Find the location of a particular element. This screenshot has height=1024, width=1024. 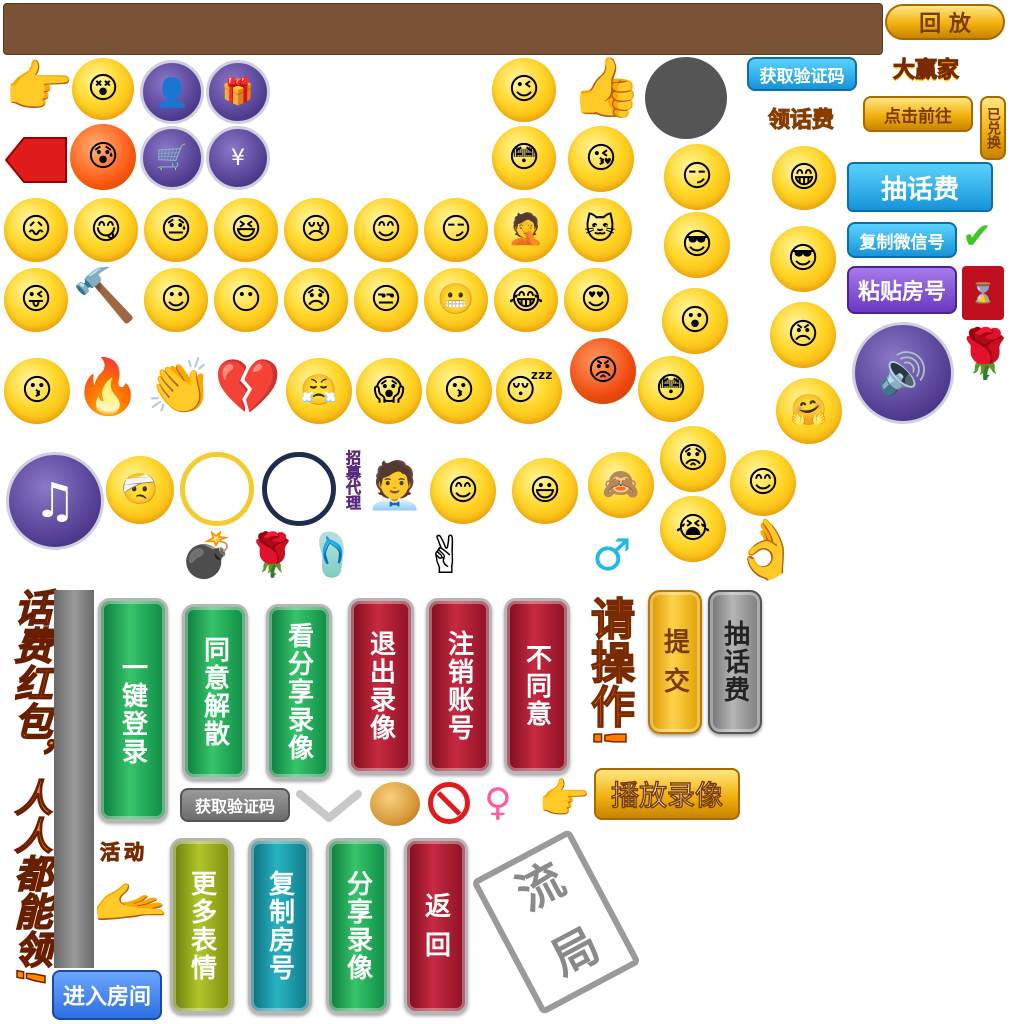

emoji-r6-4: 🙈 is located at coordinates (621, 485).